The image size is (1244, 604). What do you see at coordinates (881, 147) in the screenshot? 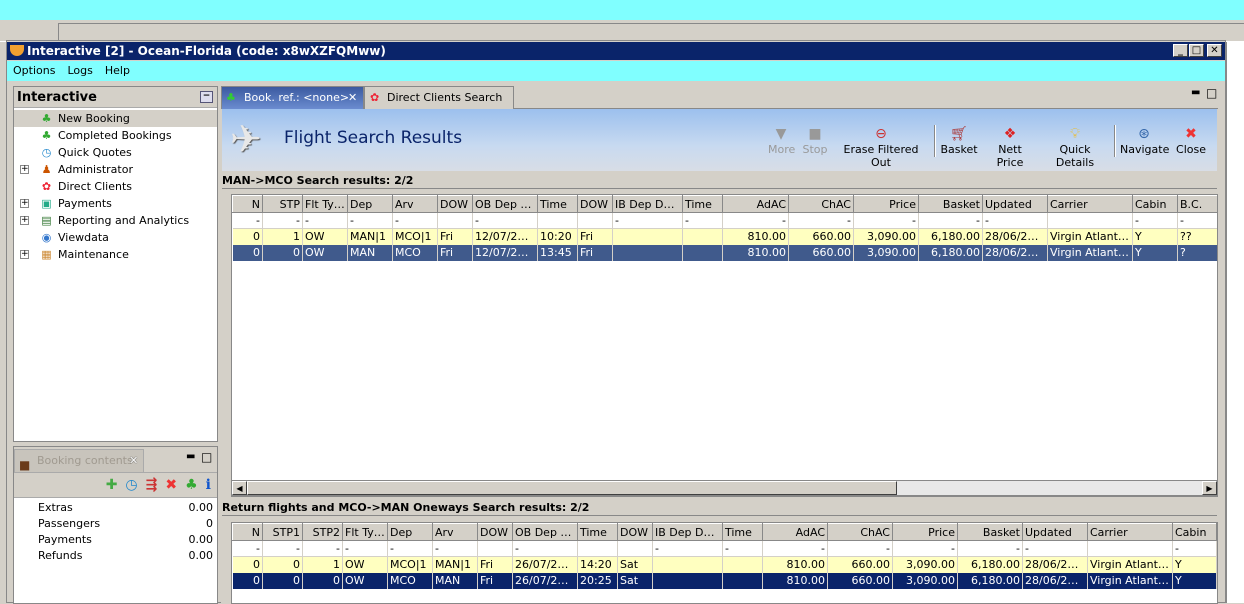
I see `erase-filtered-out-button: ⊖ Erase Filtered Out` at bounding box center [881, 147].